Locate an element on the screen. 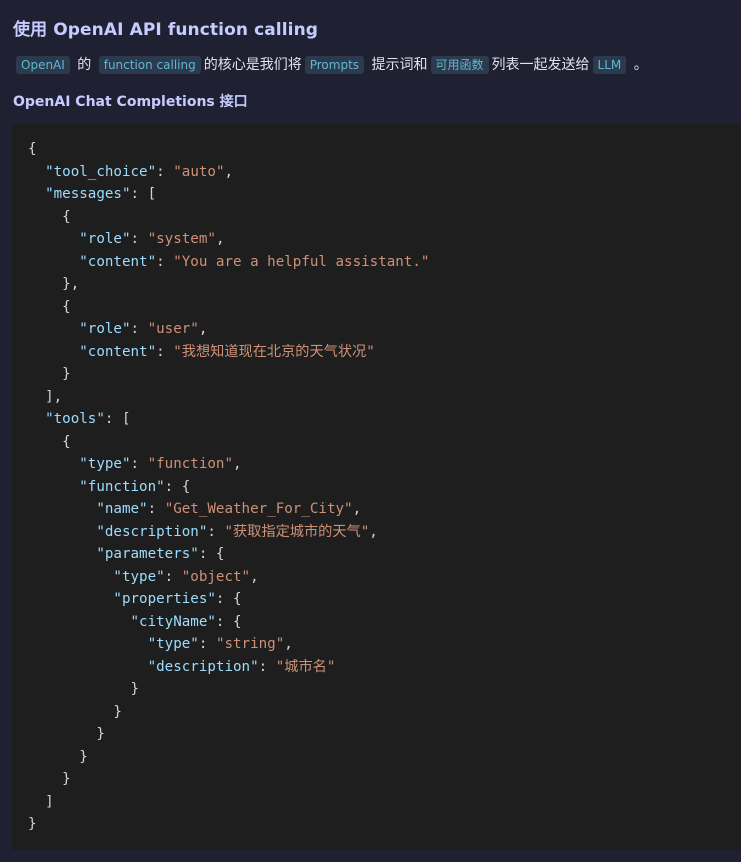 The width and height of the screenshot is (741, 862). code-line: "content": "我想知道现在北京的天气状况" is located at coordinates (227, 351).